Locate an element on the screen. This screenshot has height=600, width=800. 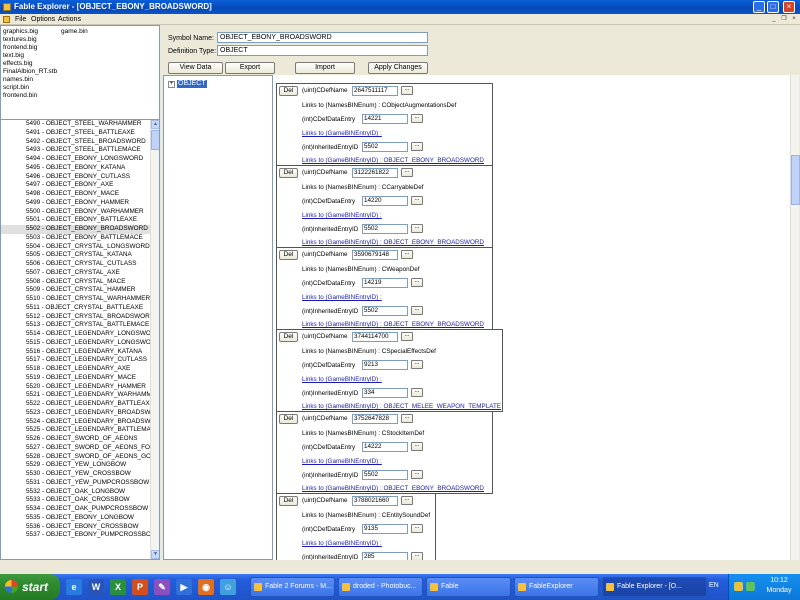
file-list-item: text.big is located at coordinates (30, 56).